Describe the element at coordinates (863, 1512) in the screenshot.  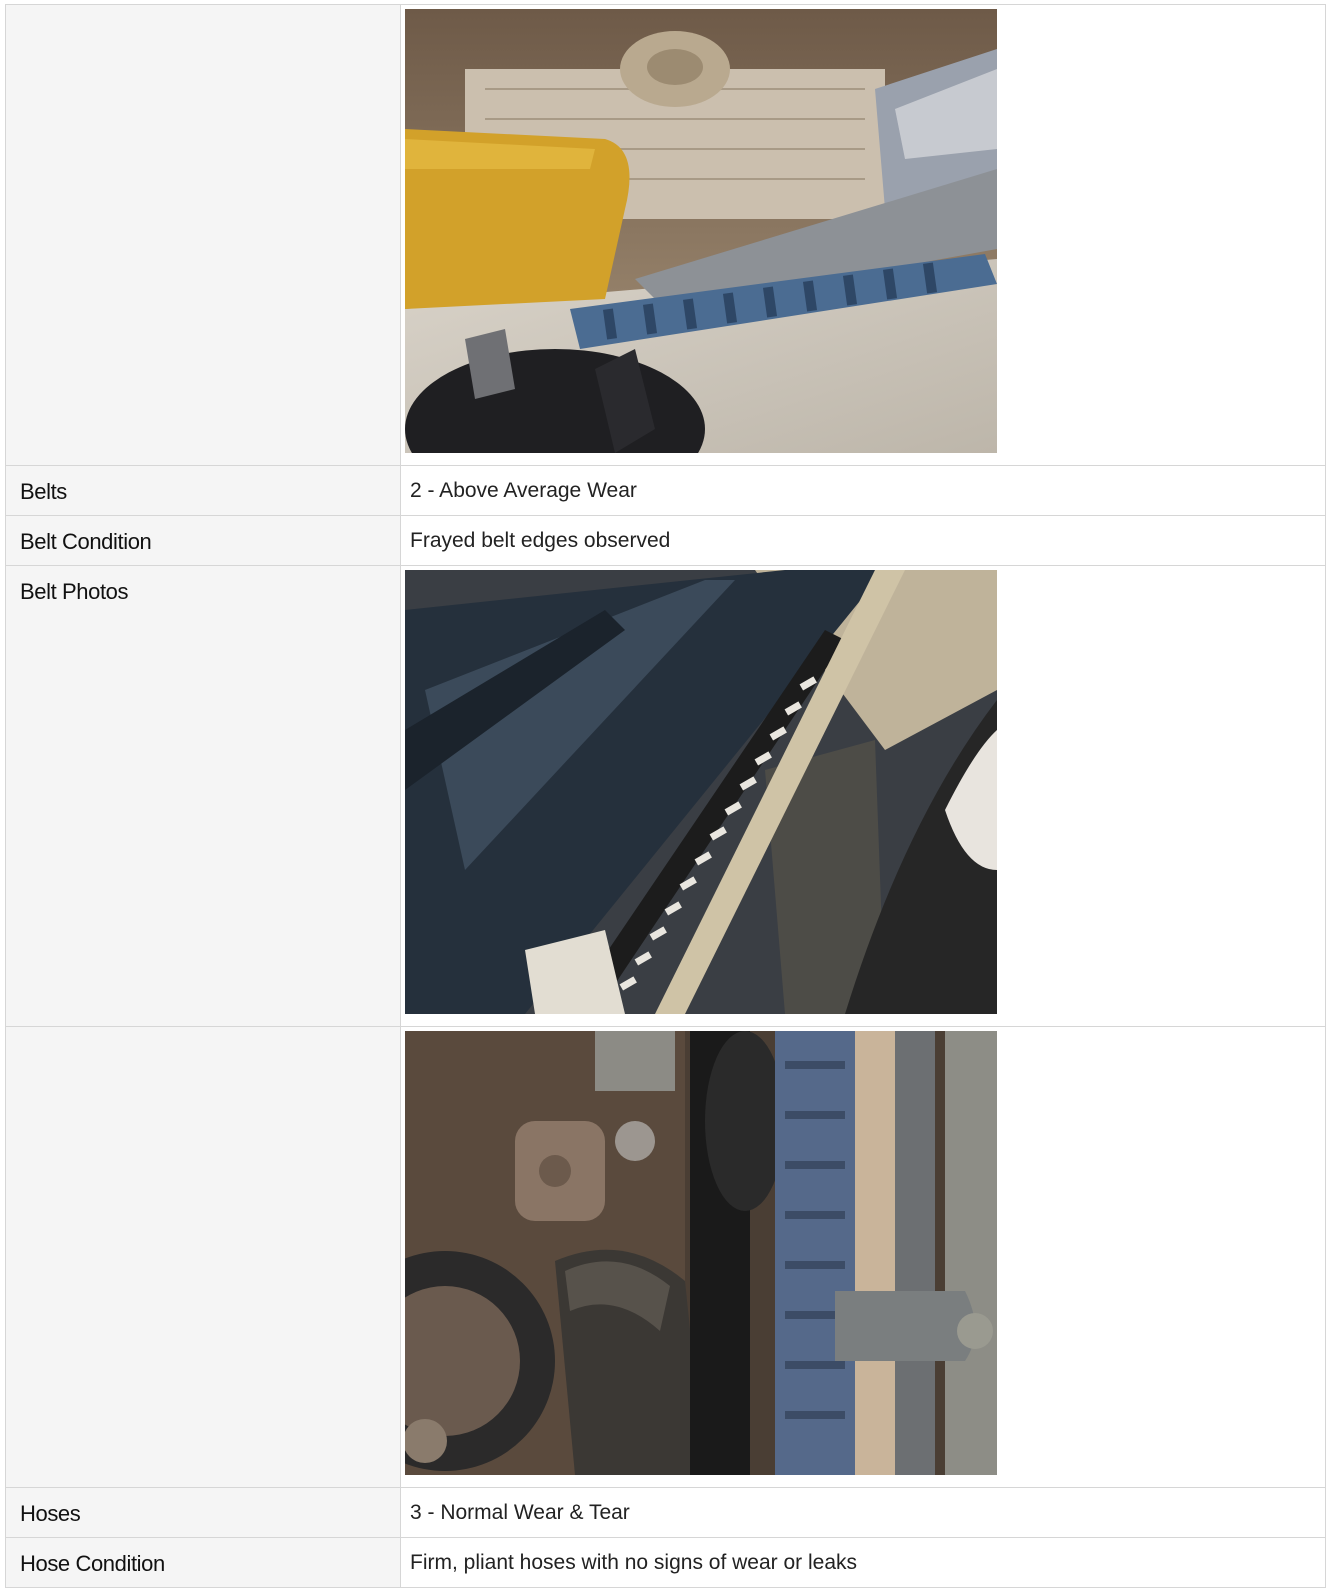
I see `hoses-value: 3 - Normal Wear & Tear` at that location.